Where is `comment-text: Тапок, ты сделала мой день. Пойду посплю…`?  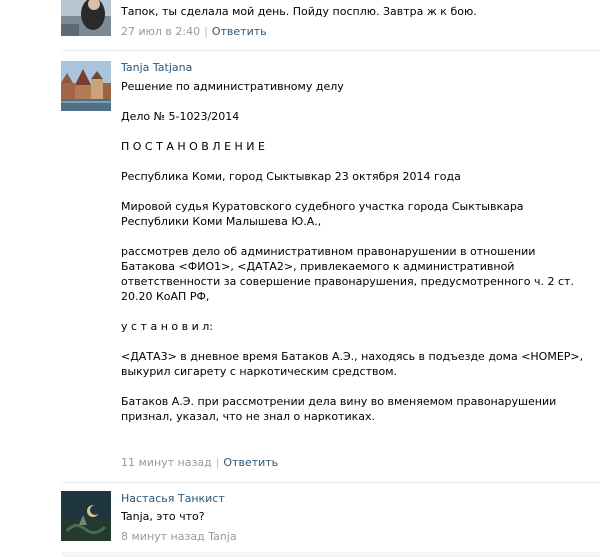 comment-text: Тапок, ты сделала мой день. Пойду посплю… is located at coordinates (299, 11).